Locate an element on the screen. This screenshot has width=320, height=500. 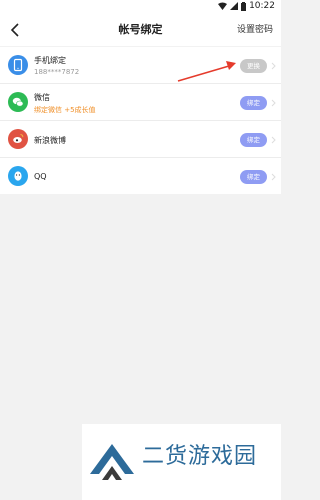
phone-number: 188****7872 is located at coordinates (57, 72).